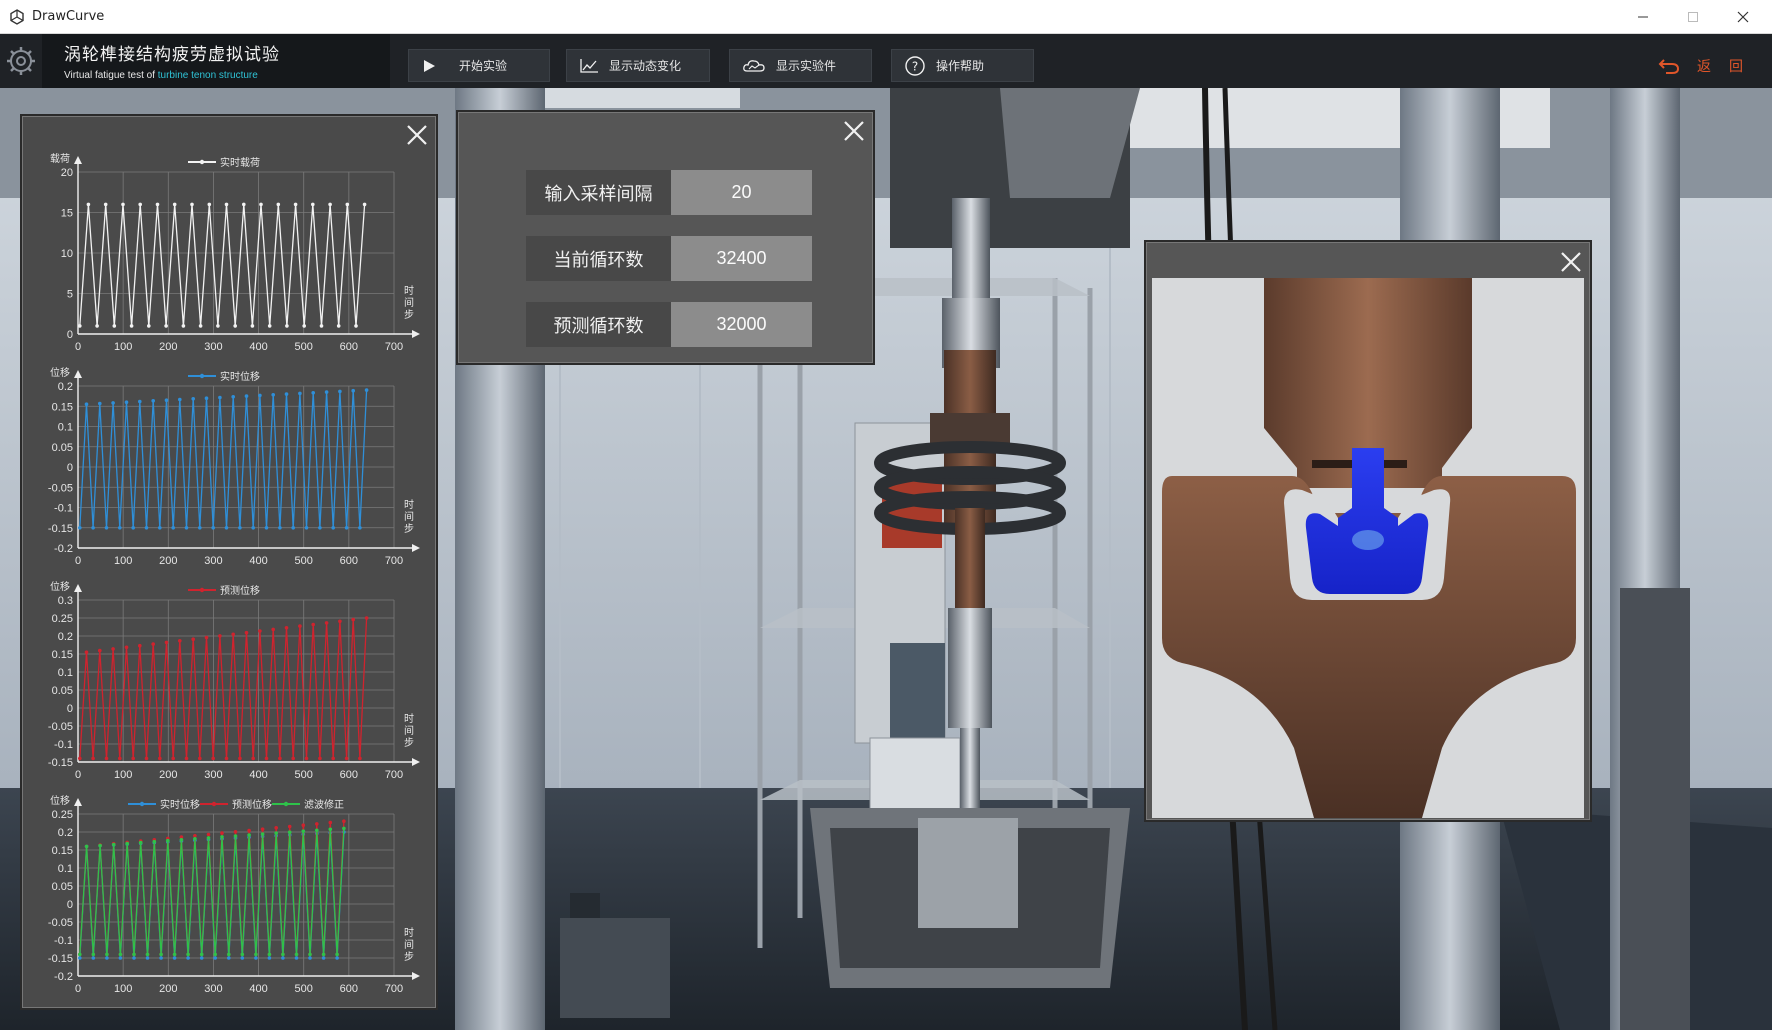 This screenshot has width=1772, height=1030. What do you see at coordinates (409, 719) in the screenshot?
I see `chart-2-xlabel-char-0: 时` at bounding box center [409, 719].